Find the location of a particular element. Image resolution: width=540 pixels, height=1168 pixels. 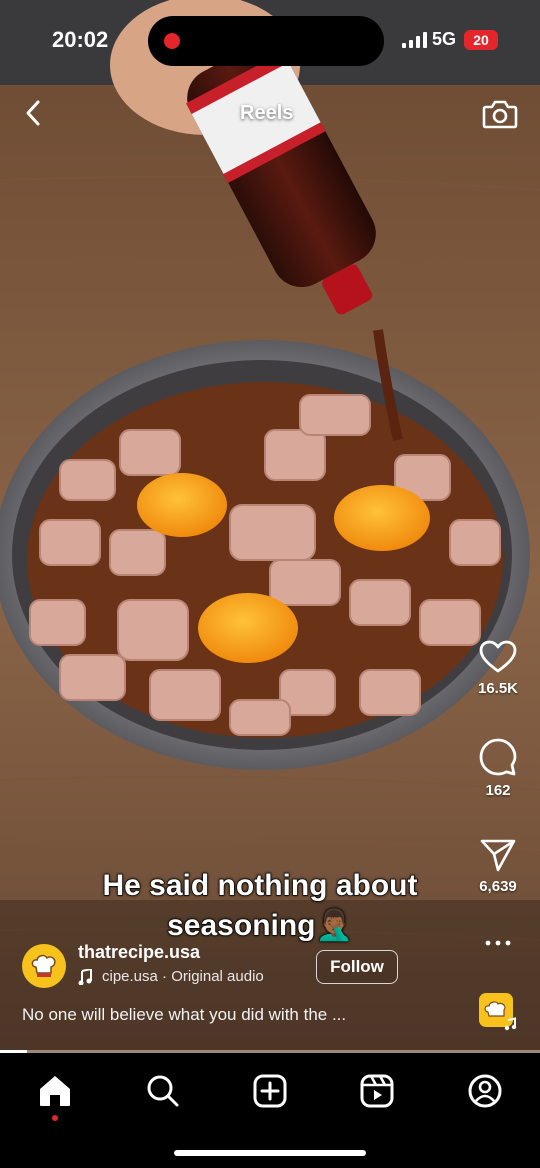

tab-search is located at coordinates (163, 1091).